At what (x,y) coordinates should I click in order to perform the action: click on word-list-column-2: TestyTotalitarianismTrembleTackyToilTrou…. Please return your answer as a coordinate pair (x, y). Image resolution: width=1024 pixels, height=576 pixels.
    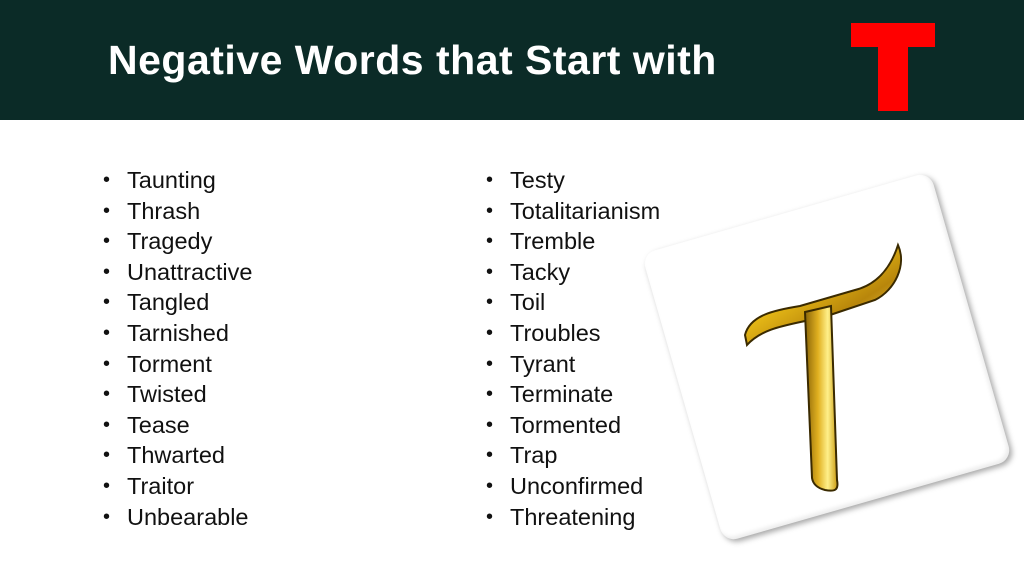
    Looking at the image, I should click on (573, 349).